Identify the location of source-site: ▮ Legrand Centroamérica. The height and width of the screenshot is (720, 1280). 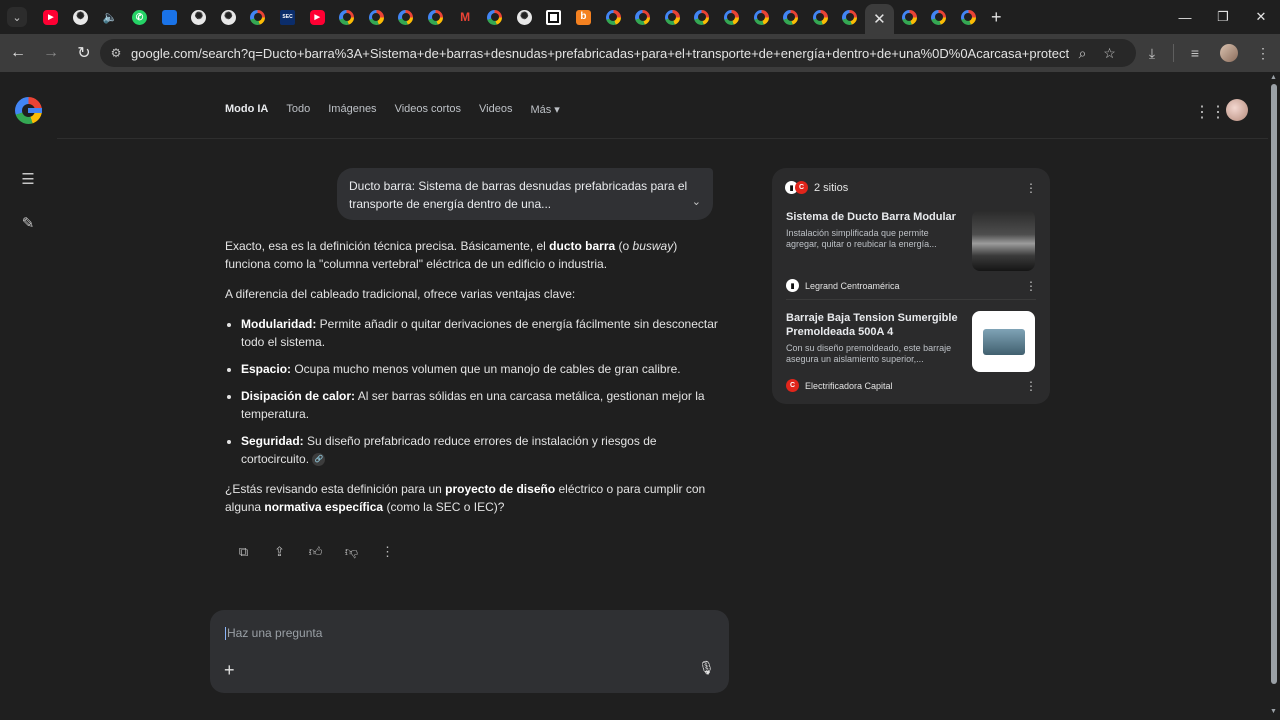
(843, 285).